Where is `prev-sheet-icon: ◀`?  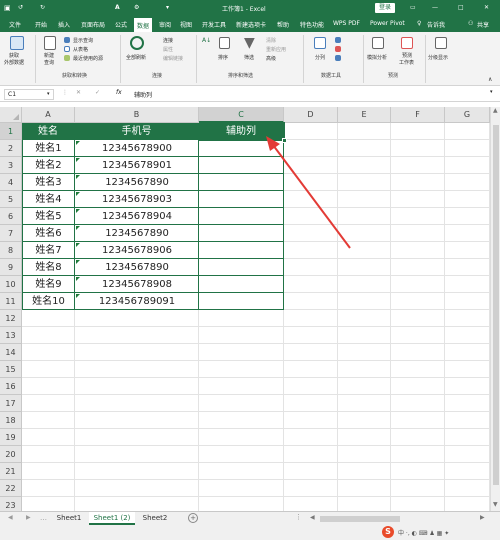
prev-sheet-icon: ◀ is located at coordinates (10, 517).